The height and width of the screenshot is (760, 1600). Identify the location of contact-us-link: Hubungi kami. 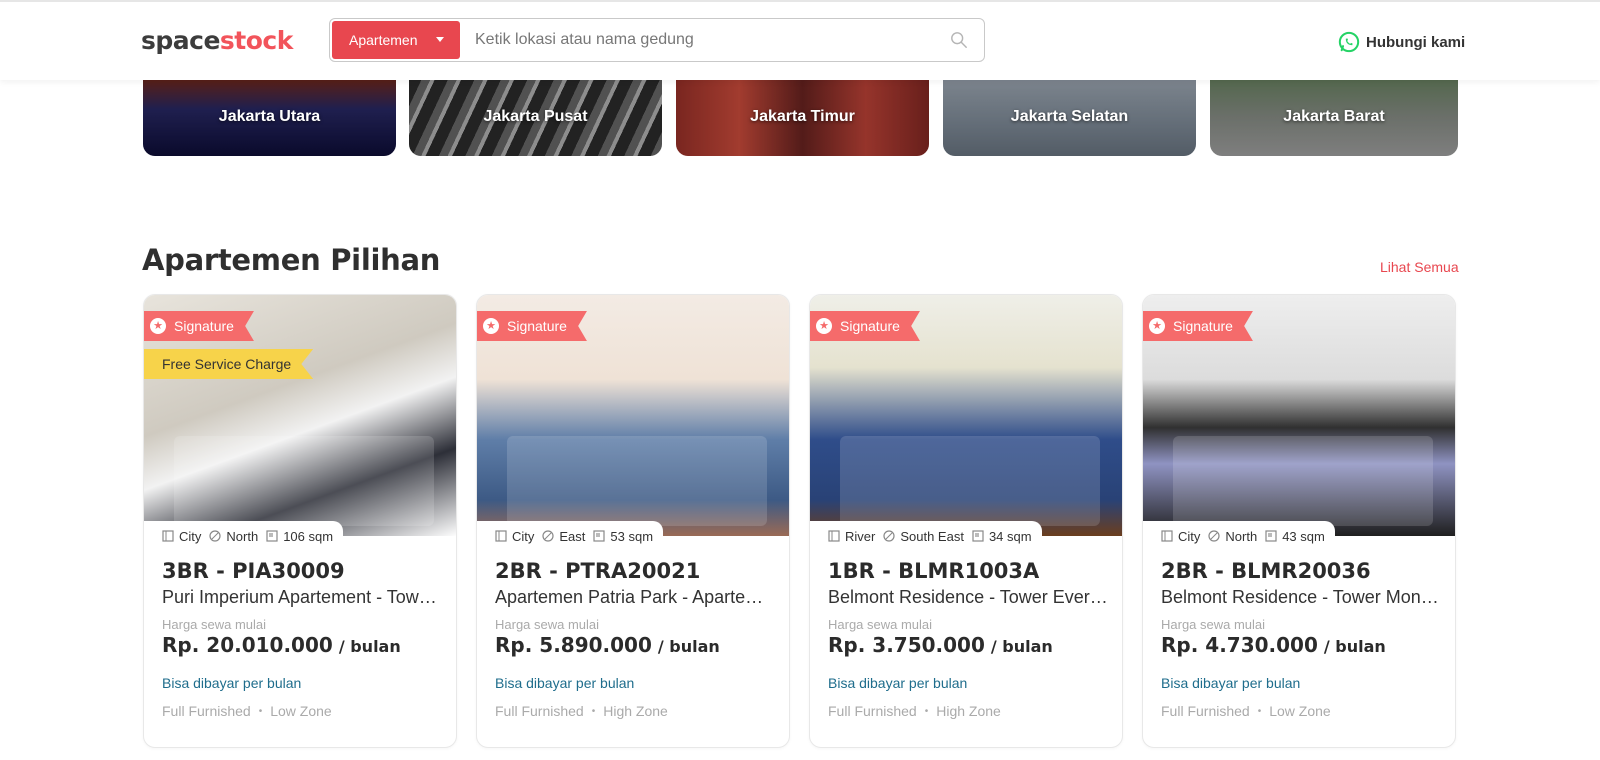
(1401, 42).